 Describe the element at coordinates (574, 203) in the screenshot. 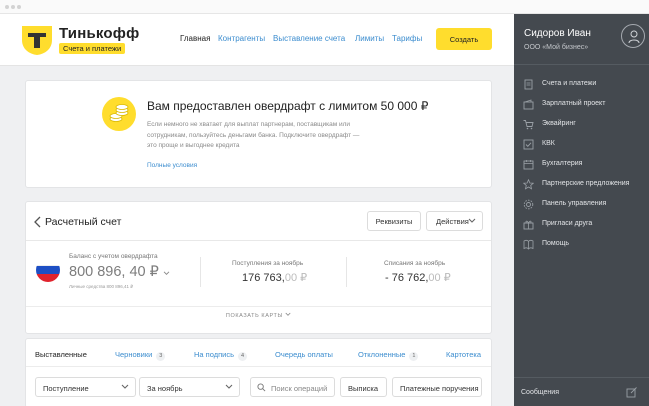

I see `sidebar-item-label: Панель управления` at that location.